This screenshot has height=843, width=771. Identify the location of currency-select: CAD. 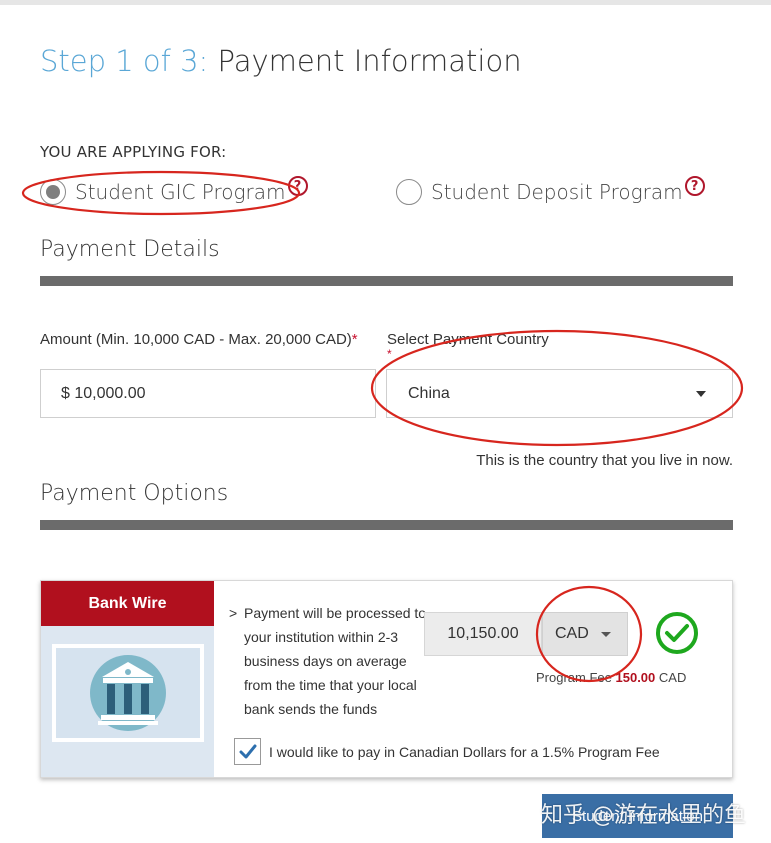
(585, 634).